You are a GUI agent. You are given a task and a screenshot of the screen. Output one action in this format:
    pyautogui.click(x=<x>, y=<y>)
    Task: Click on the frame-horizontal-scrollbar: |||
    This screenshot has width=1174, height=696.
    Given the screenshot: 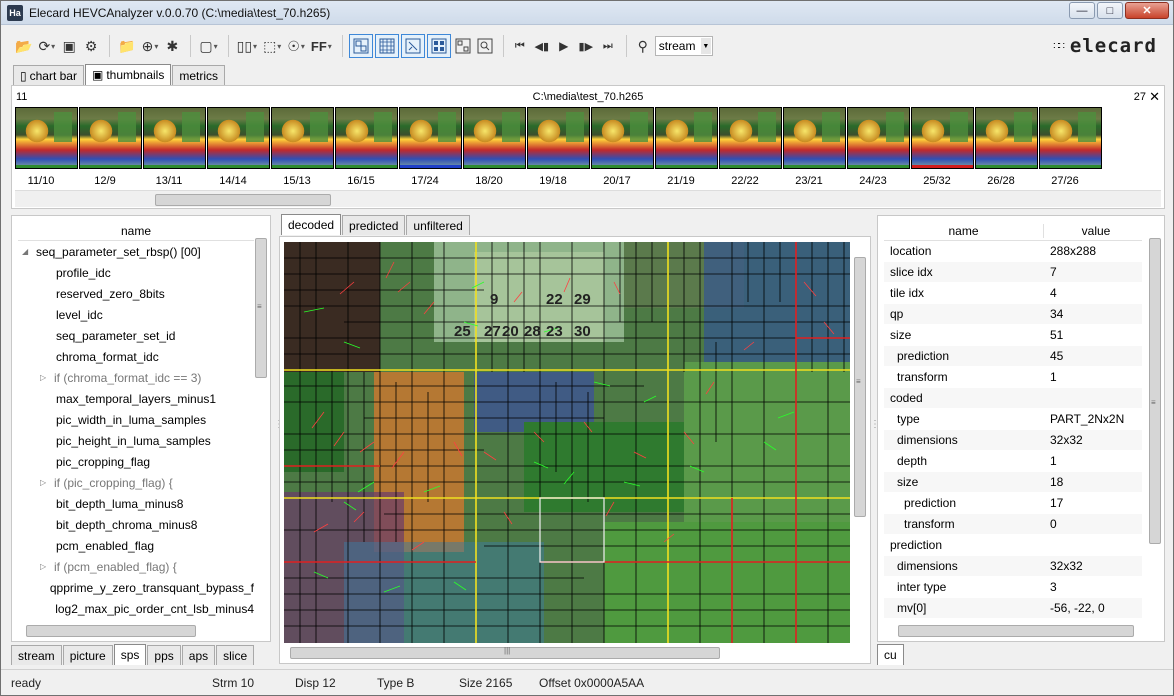 What is the action you would take?
    pyautogui.click(x=569, y=653)
    